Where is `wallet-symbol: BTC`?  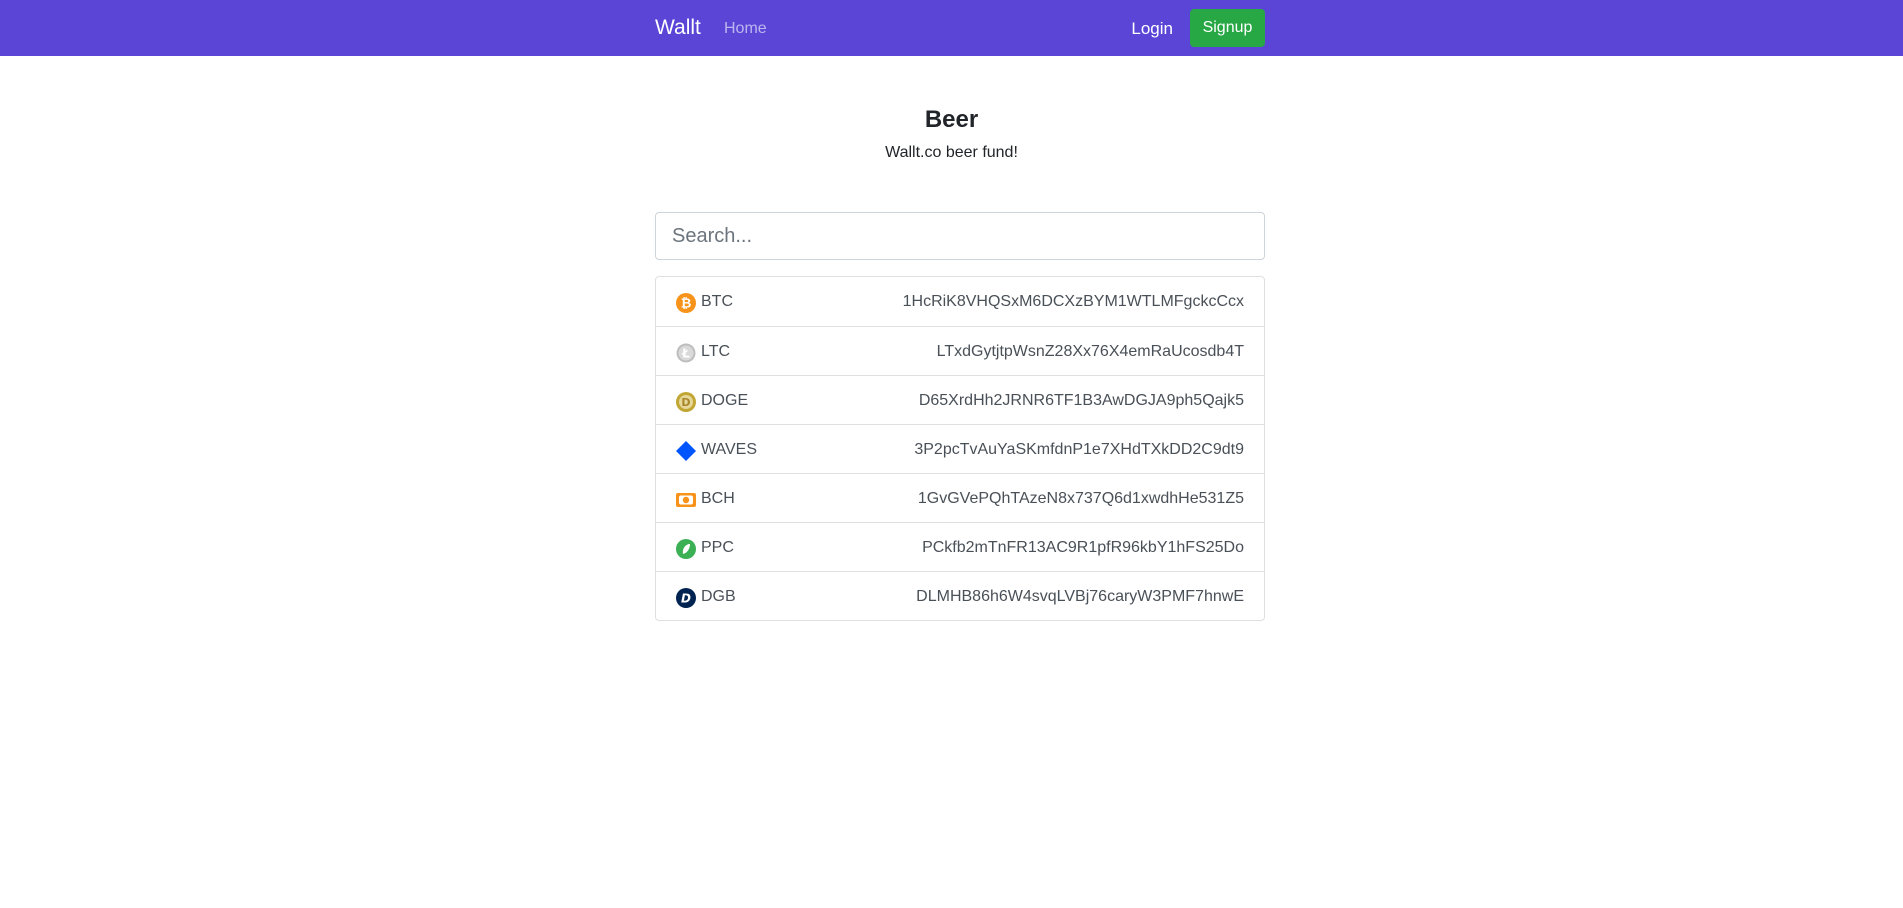
wallet-symbol: BTC is located at coordinates (717, 301).